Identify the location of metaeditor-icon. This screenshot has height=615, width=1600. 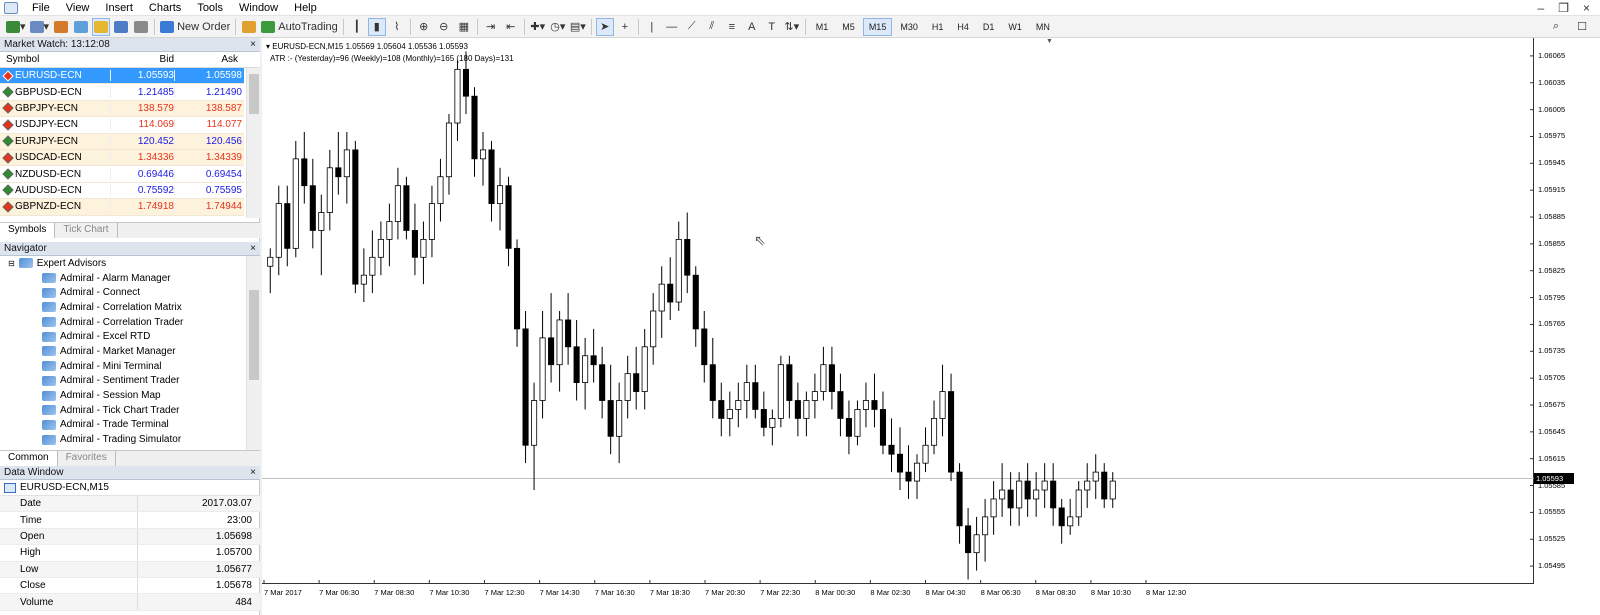
(249, 27).